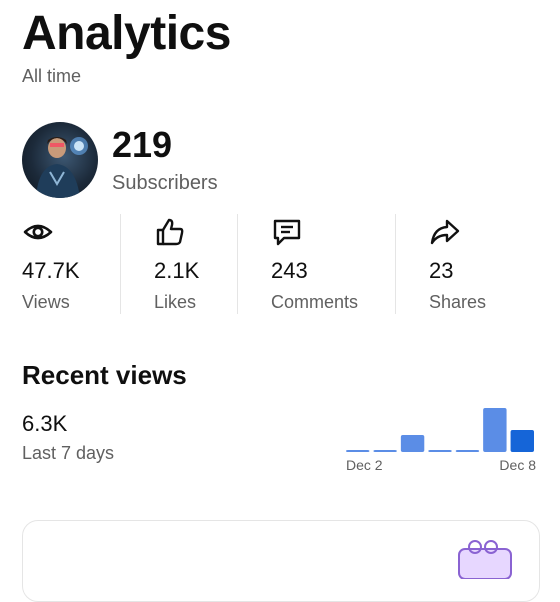 The image size is (560, 602). Describe the element at coordinates (104, 375) in the screenshot. I see `recent-views-title: Recent views` at that location.